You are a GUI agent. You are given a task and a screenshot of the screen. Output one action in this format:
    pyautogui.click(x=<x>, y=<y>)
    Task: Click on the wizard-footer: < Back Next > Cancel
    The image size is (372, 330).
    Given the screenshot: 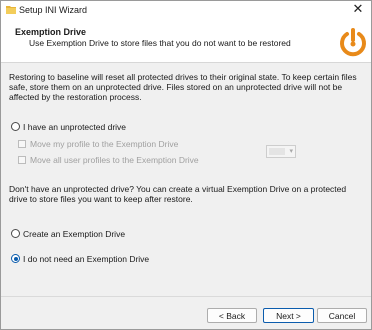 What is the action you would take?
    pyautogui.click(x=186, y=313)
    